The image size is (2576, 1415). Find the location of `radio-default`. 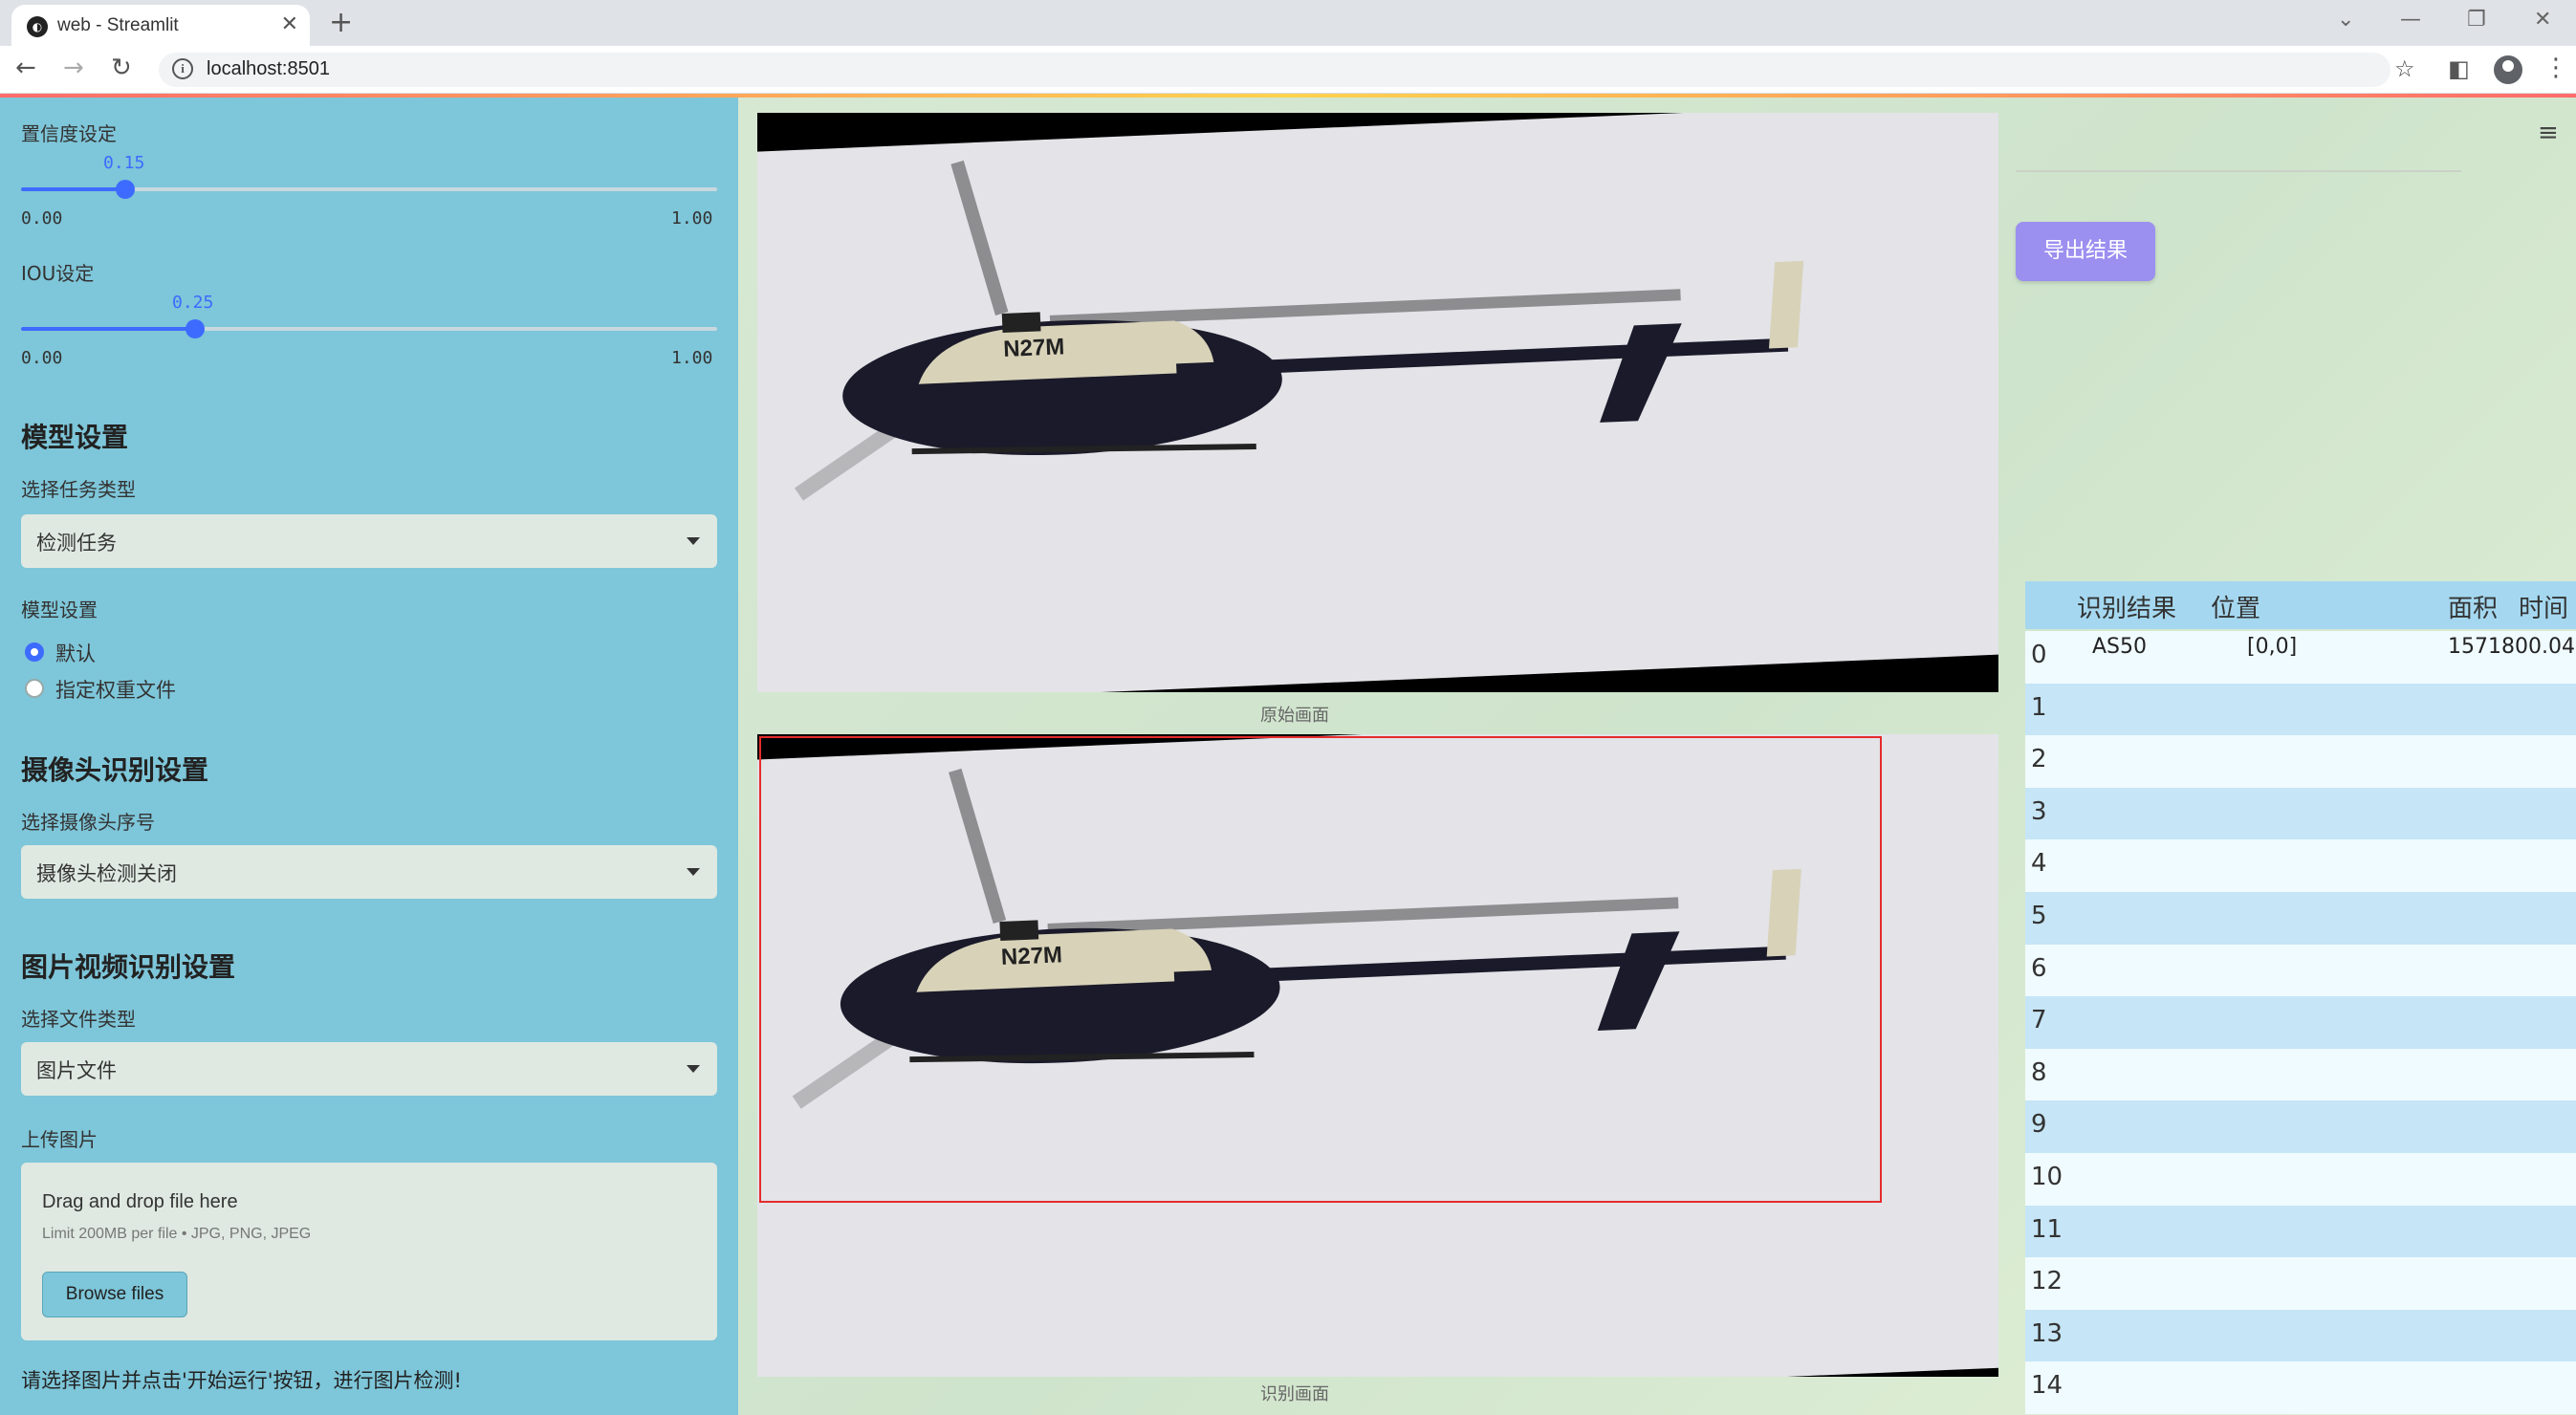

radio-default is located at coordinates (34, 652).